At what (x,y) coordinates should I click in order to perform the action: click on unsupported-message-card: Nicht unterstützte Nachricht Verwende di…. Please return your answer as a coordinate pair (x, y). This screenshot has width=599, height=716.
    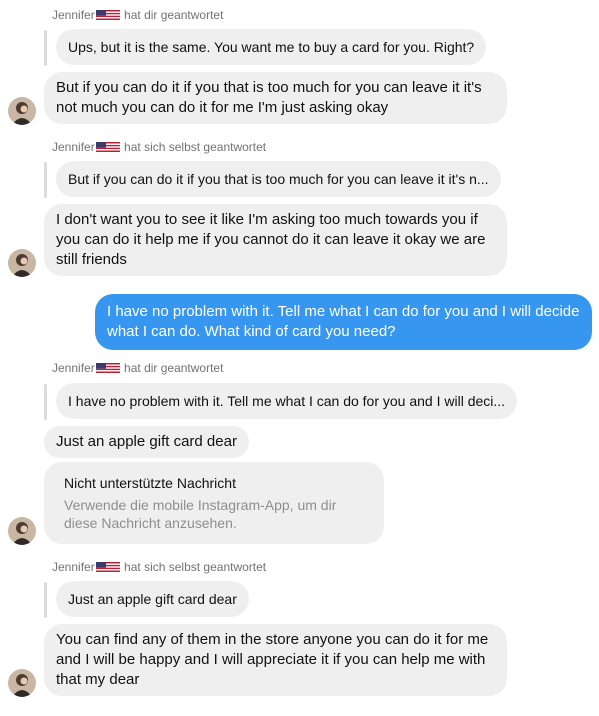
    Looking at the image, I should click on (214, 503).